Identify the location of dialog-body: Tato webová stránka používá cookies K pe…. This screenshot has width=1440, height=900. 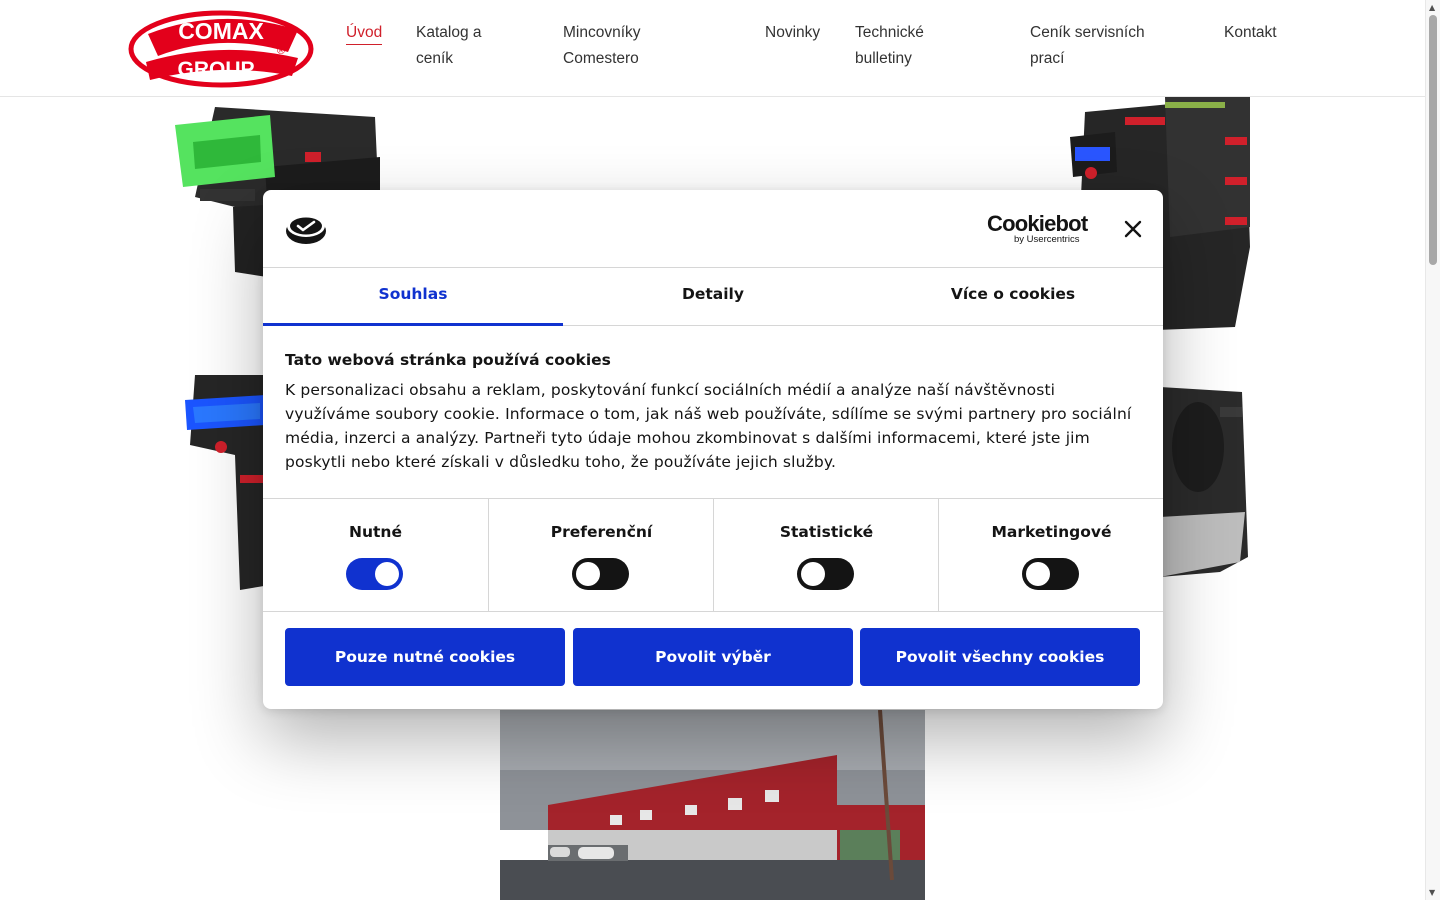
(715, 411).